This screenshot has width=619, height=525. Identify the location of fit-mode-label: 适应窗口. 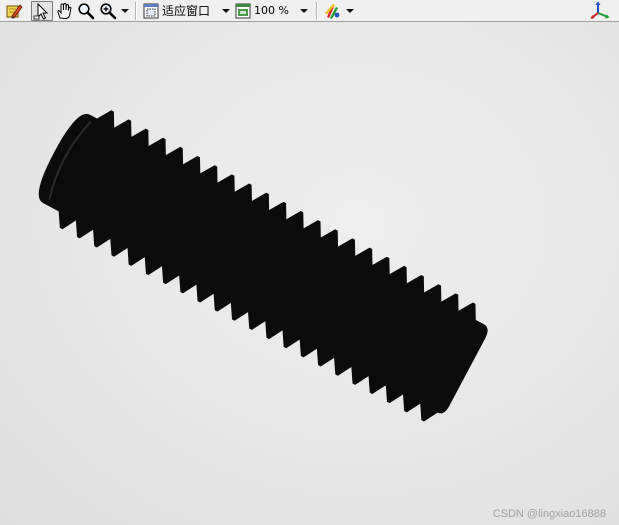
(186, 10).